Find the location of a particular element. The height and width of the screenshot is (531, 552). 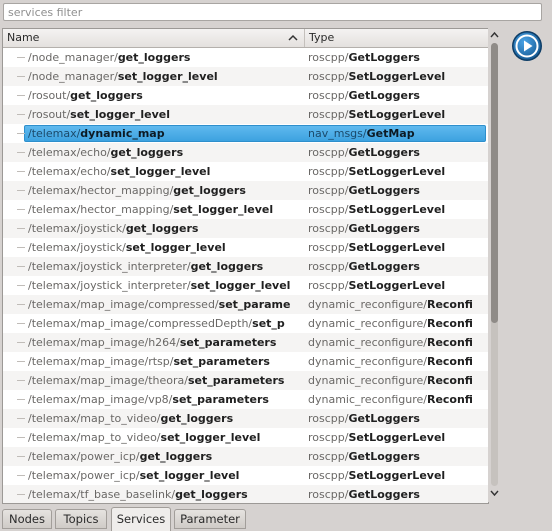

scroll-down-arrow-icon is located at coordinates (494, 493).